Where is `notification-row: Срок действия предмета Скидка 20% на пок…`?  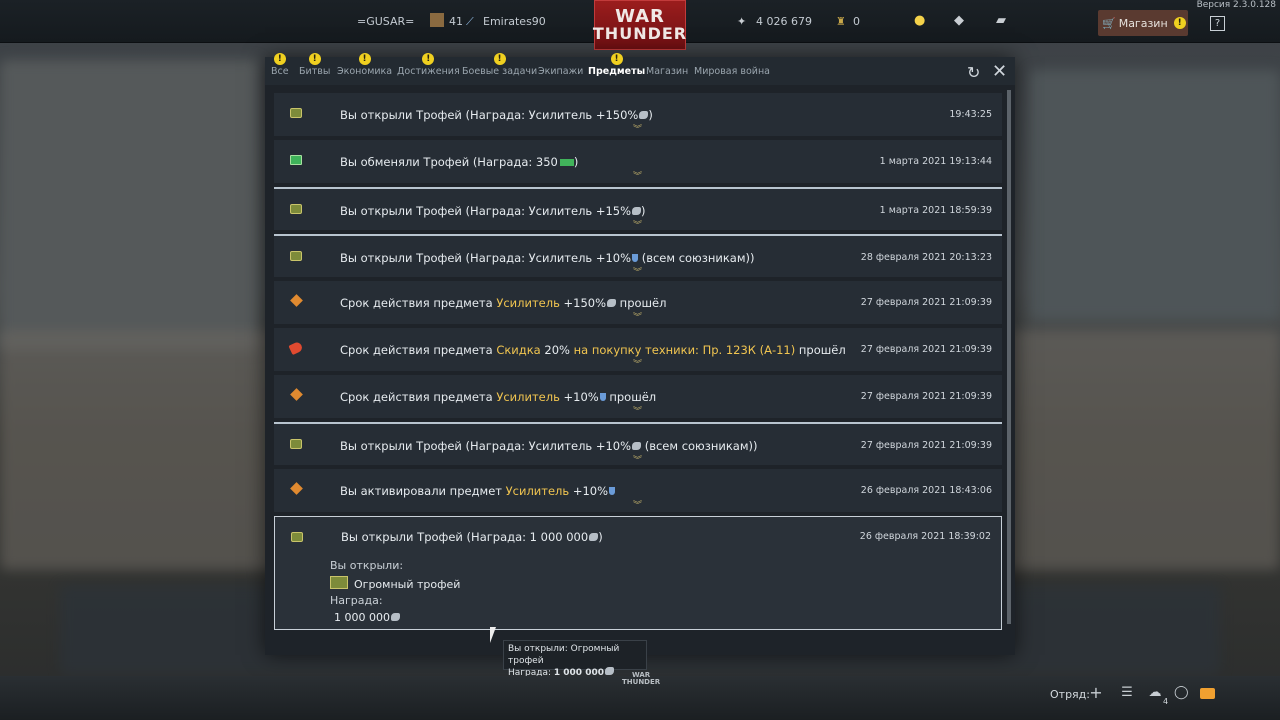
notification-row: Срок действия предмета Скидка 20% на пок… is located at coordinates (638, 349).